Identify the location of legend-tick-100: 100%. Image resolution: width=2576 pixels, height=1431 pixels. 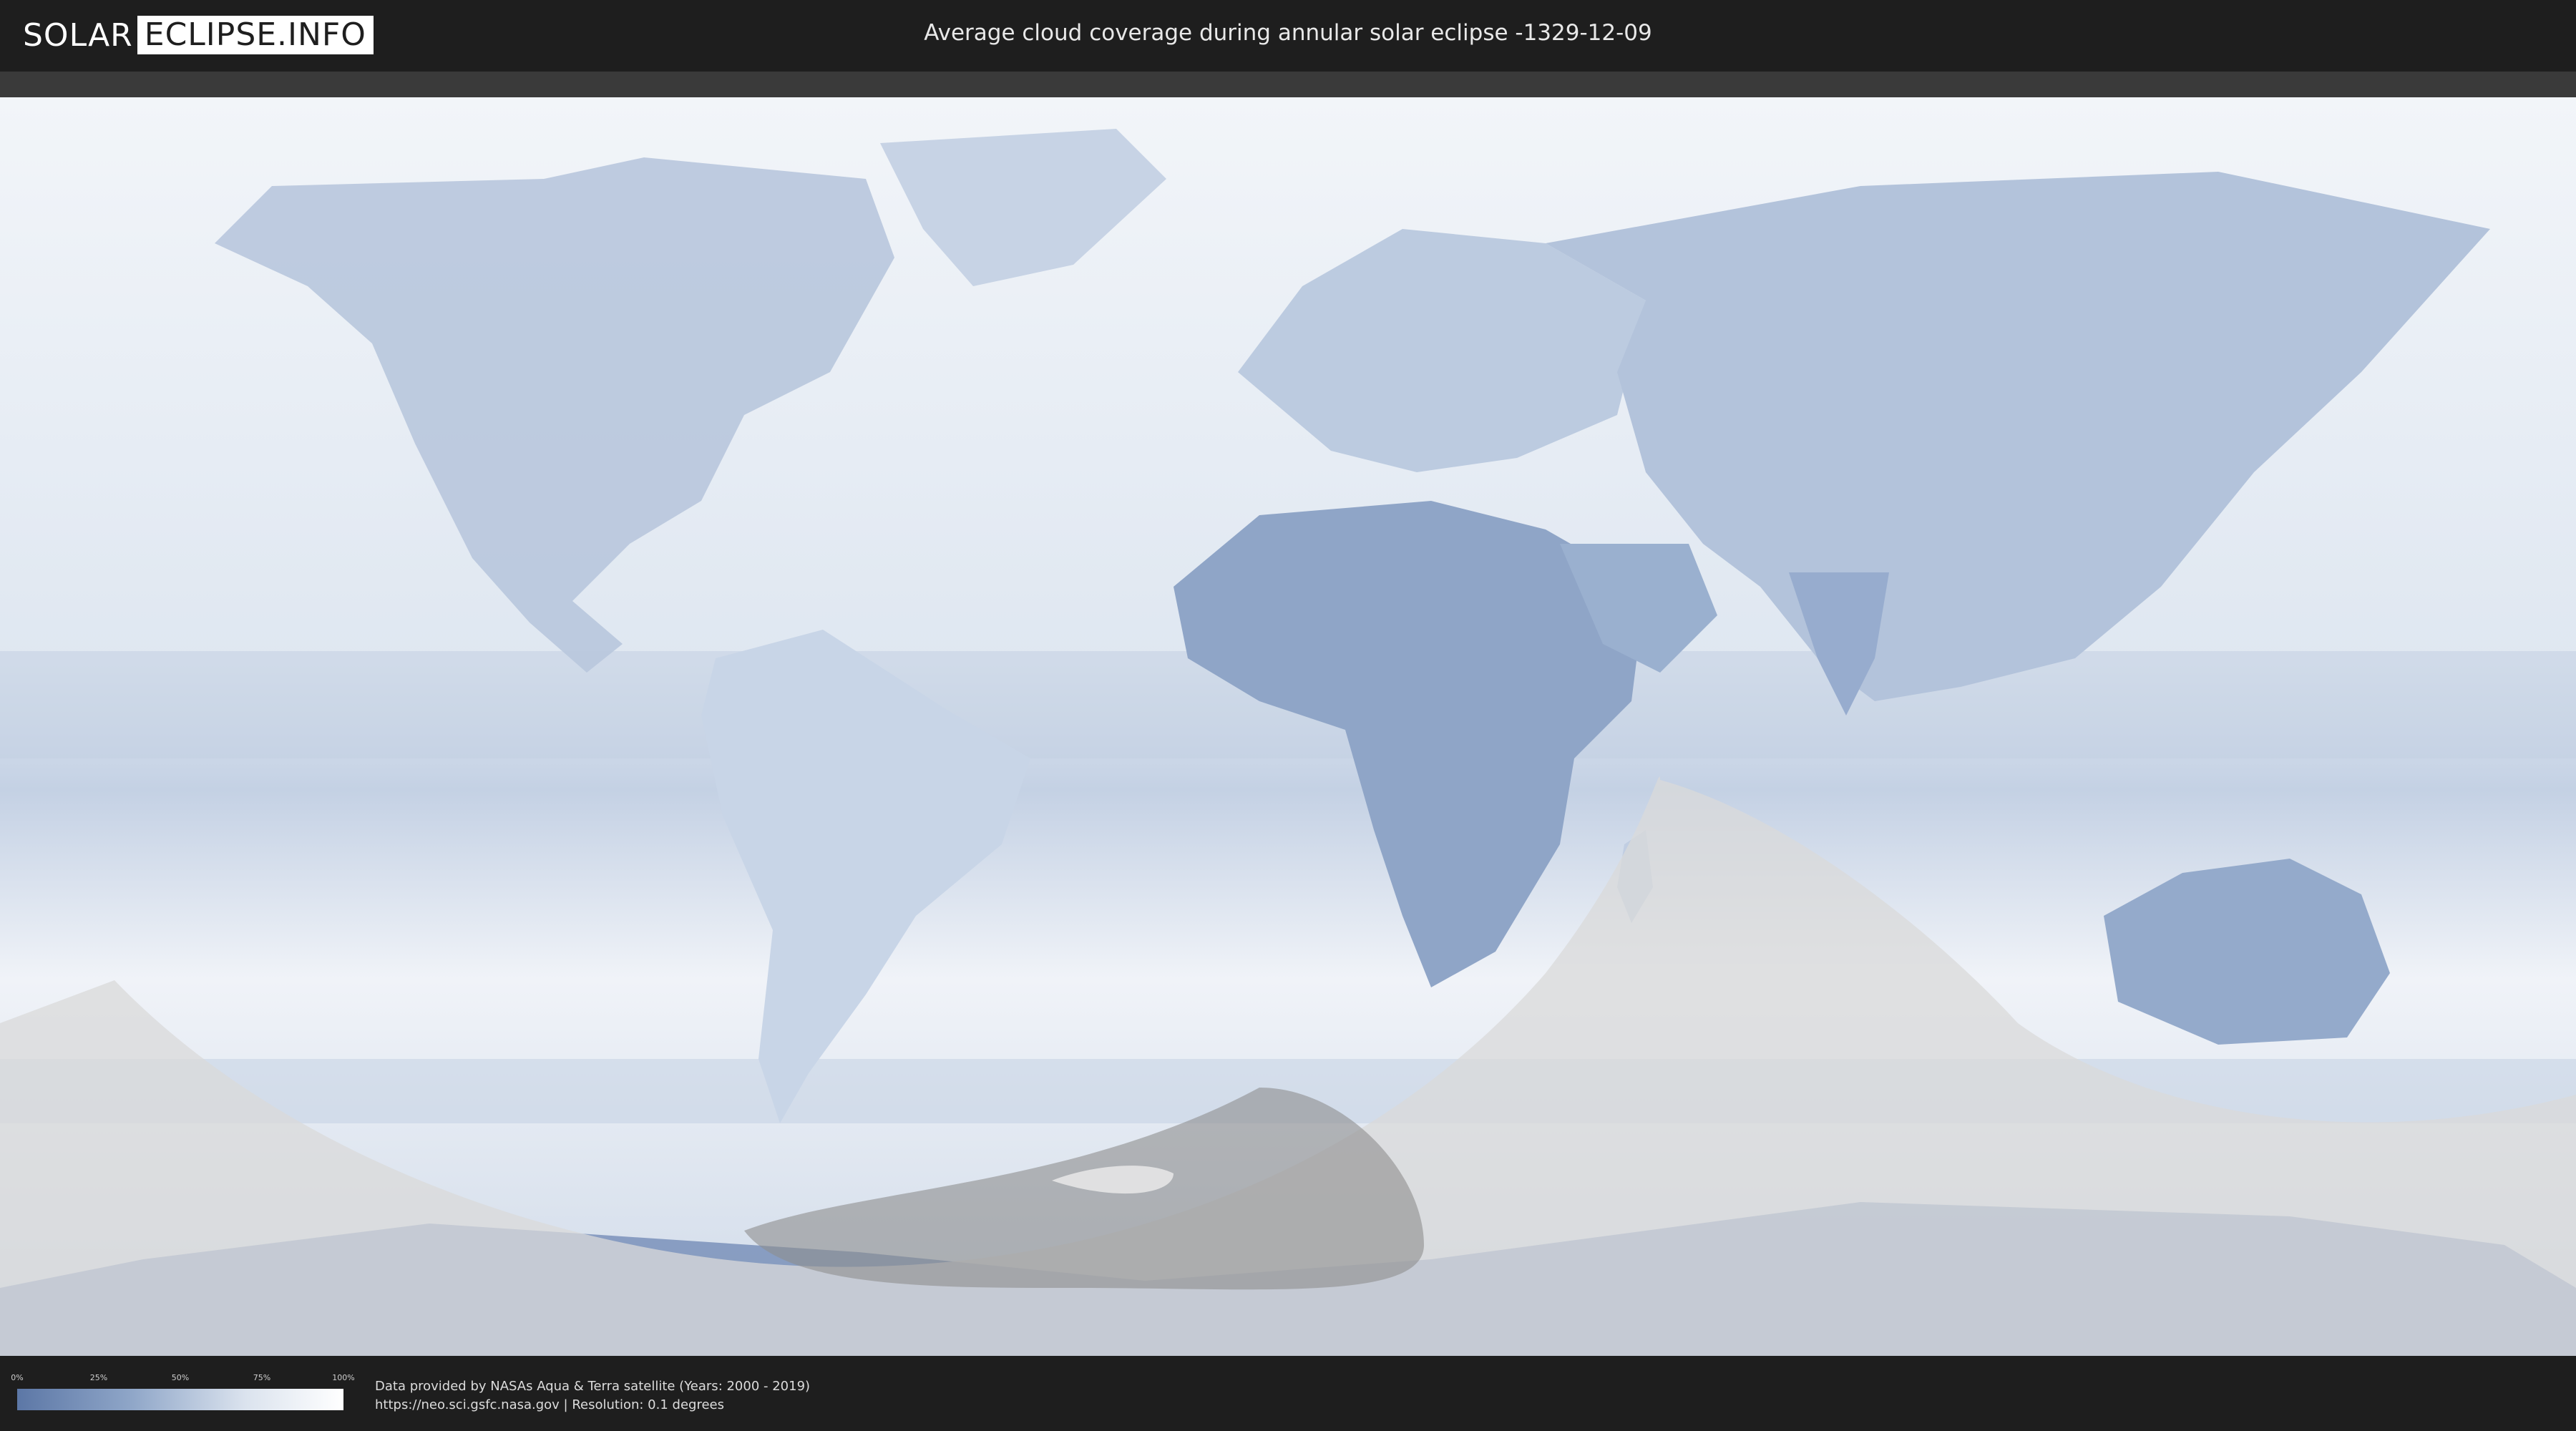
(343, 1377).